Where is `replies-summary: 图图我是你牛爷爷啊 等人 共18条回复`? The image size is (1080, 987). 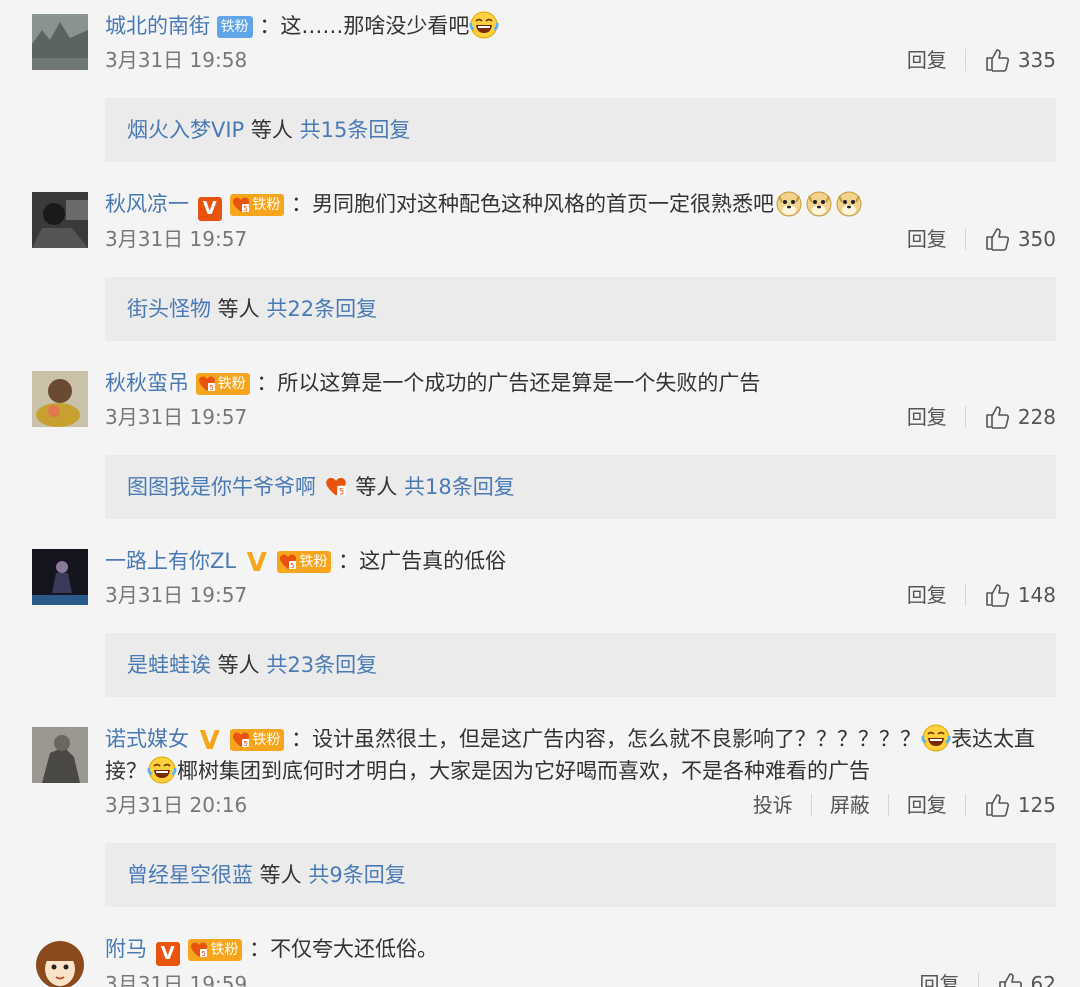
replies-summary: 图图我是你牛爷爷啊 等人 共18条回复 is located at coordinates (580, 487).